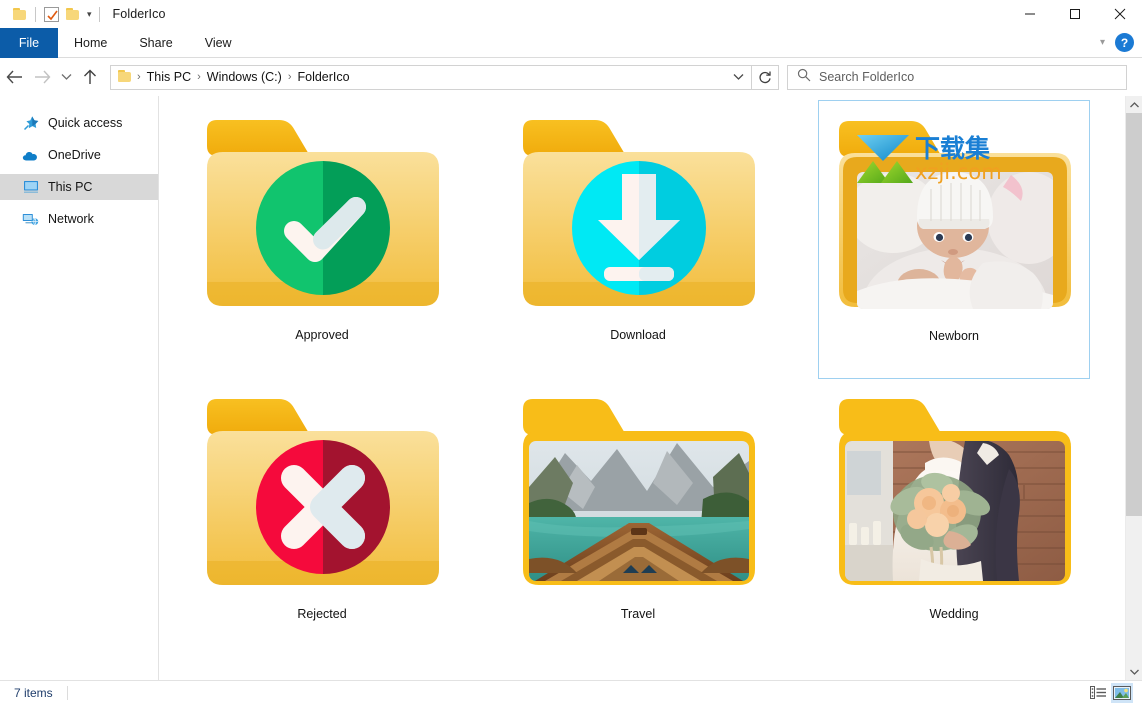 The height and width of the screenshot is (704, 1142). Describe the element at coordinates (74, 155) in the screenshot. I see `sidebar-label: OneDrive` at that location.